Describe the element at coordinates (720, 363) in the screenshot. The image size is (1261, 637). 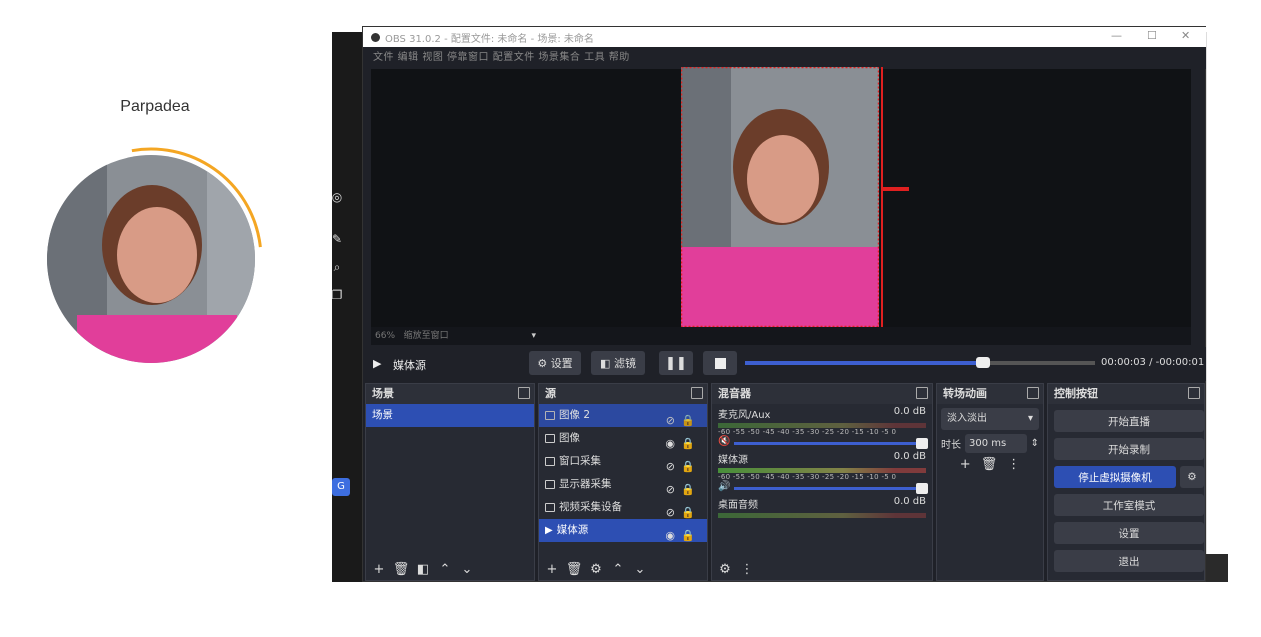
I see `stop-button` at that location.